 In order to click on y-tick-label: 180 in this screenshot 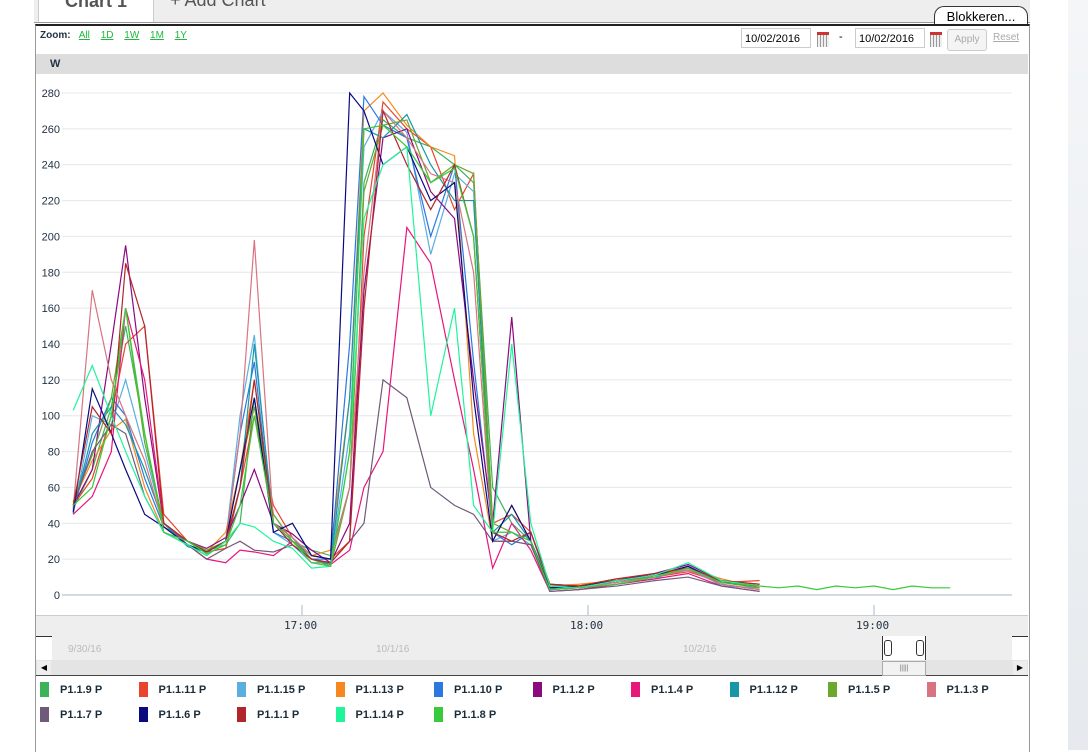, I will do `click(51, 273)`.